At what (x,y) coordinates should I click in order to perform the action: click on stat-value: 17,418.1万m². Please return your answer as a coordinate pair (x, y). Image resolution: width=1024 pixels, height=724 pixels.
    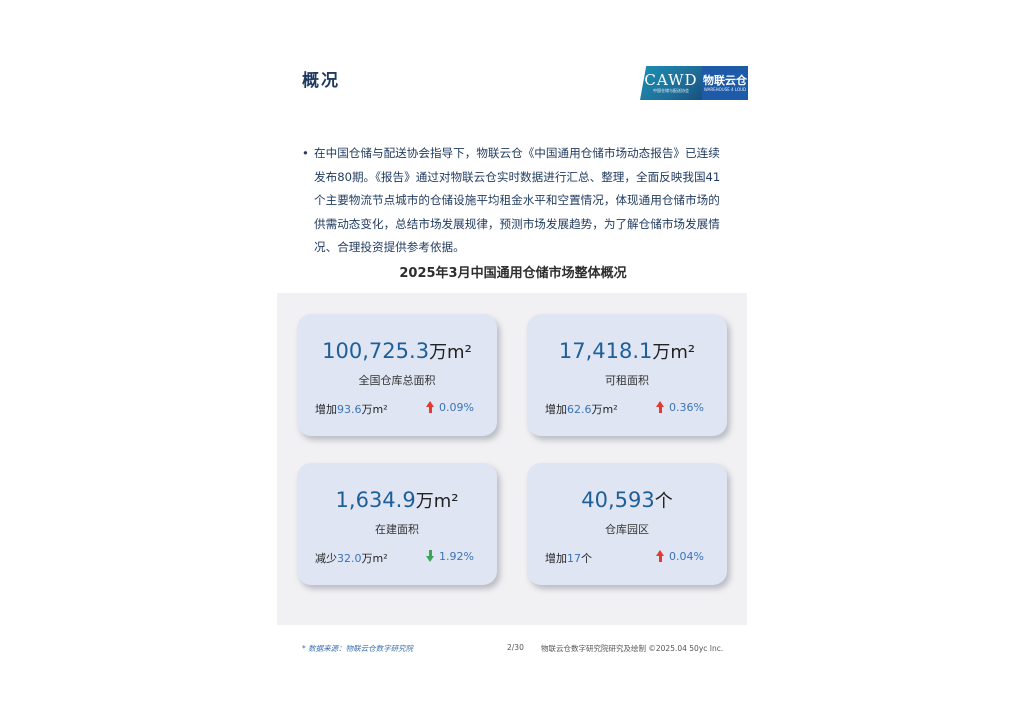
    Looking at the image, I should click on (627, 352).